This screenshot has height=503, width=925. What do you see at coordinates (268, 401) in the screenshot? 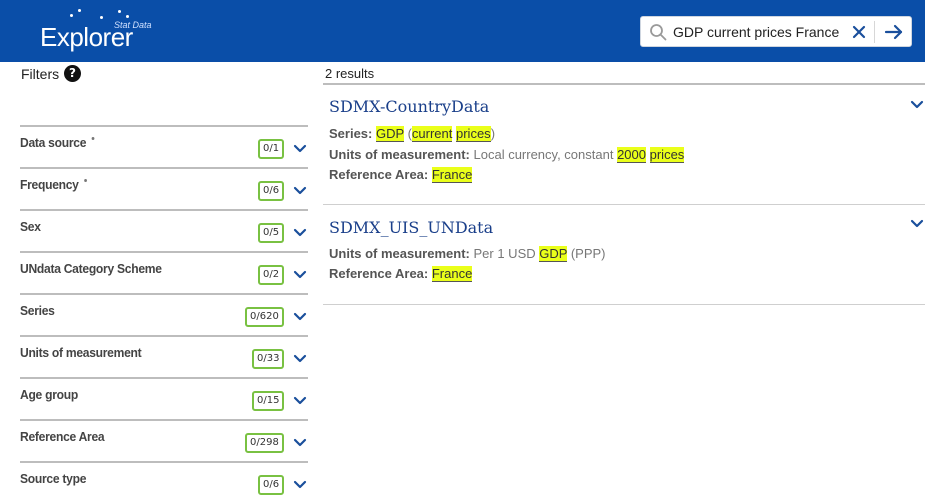
I see `filter-count-badge: 0/15` at bounding box center [268, 401].